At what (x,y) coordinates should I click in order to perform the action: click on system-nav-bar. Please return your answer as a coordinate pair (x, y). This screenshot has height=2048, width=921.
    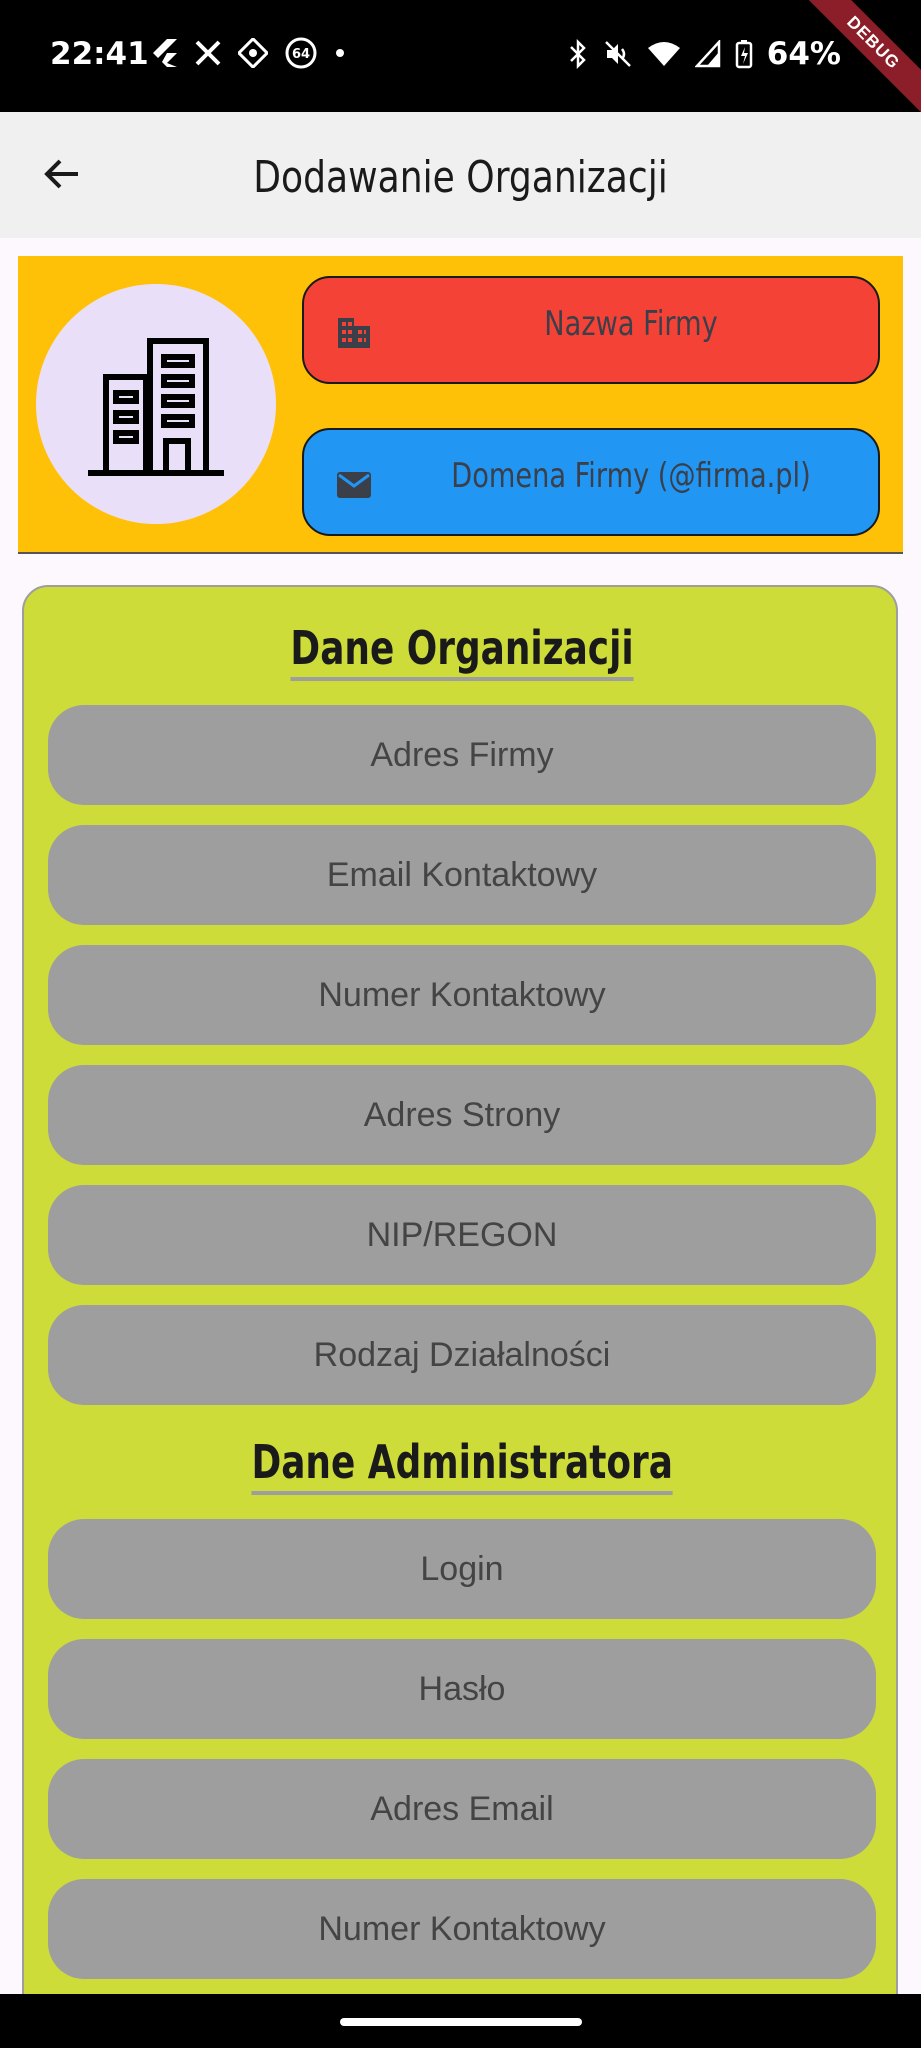
    Looking at the image, I should click on (460, 2021).